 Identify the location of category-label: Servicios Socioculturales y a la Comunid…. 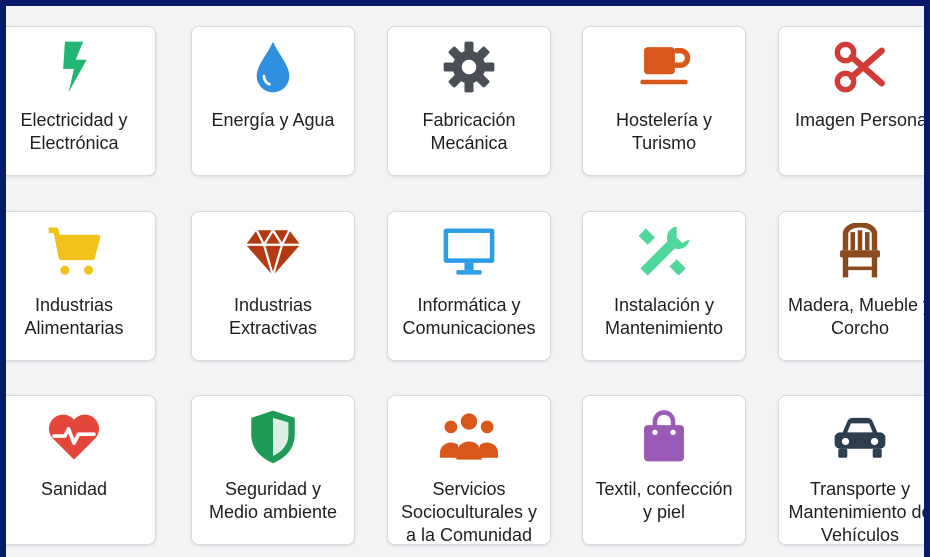
(469, 512).